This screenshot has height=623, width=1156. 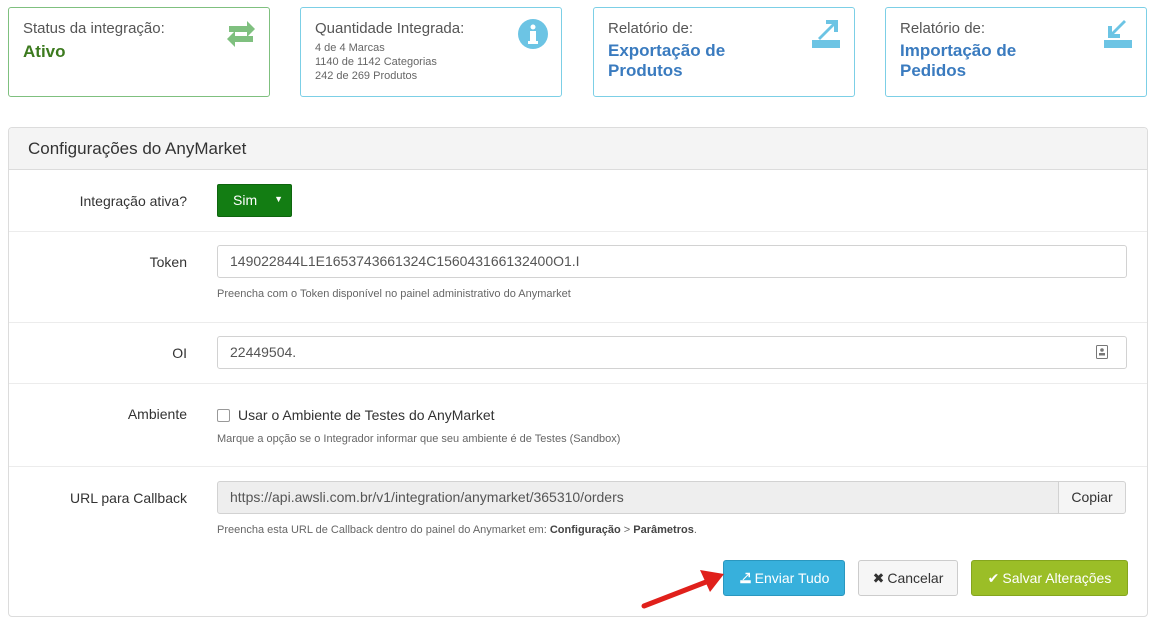 What do you see at coordinates (533, 34) in the screenshot?
I see `info-circle-icon` at bounding box center [533, 34].